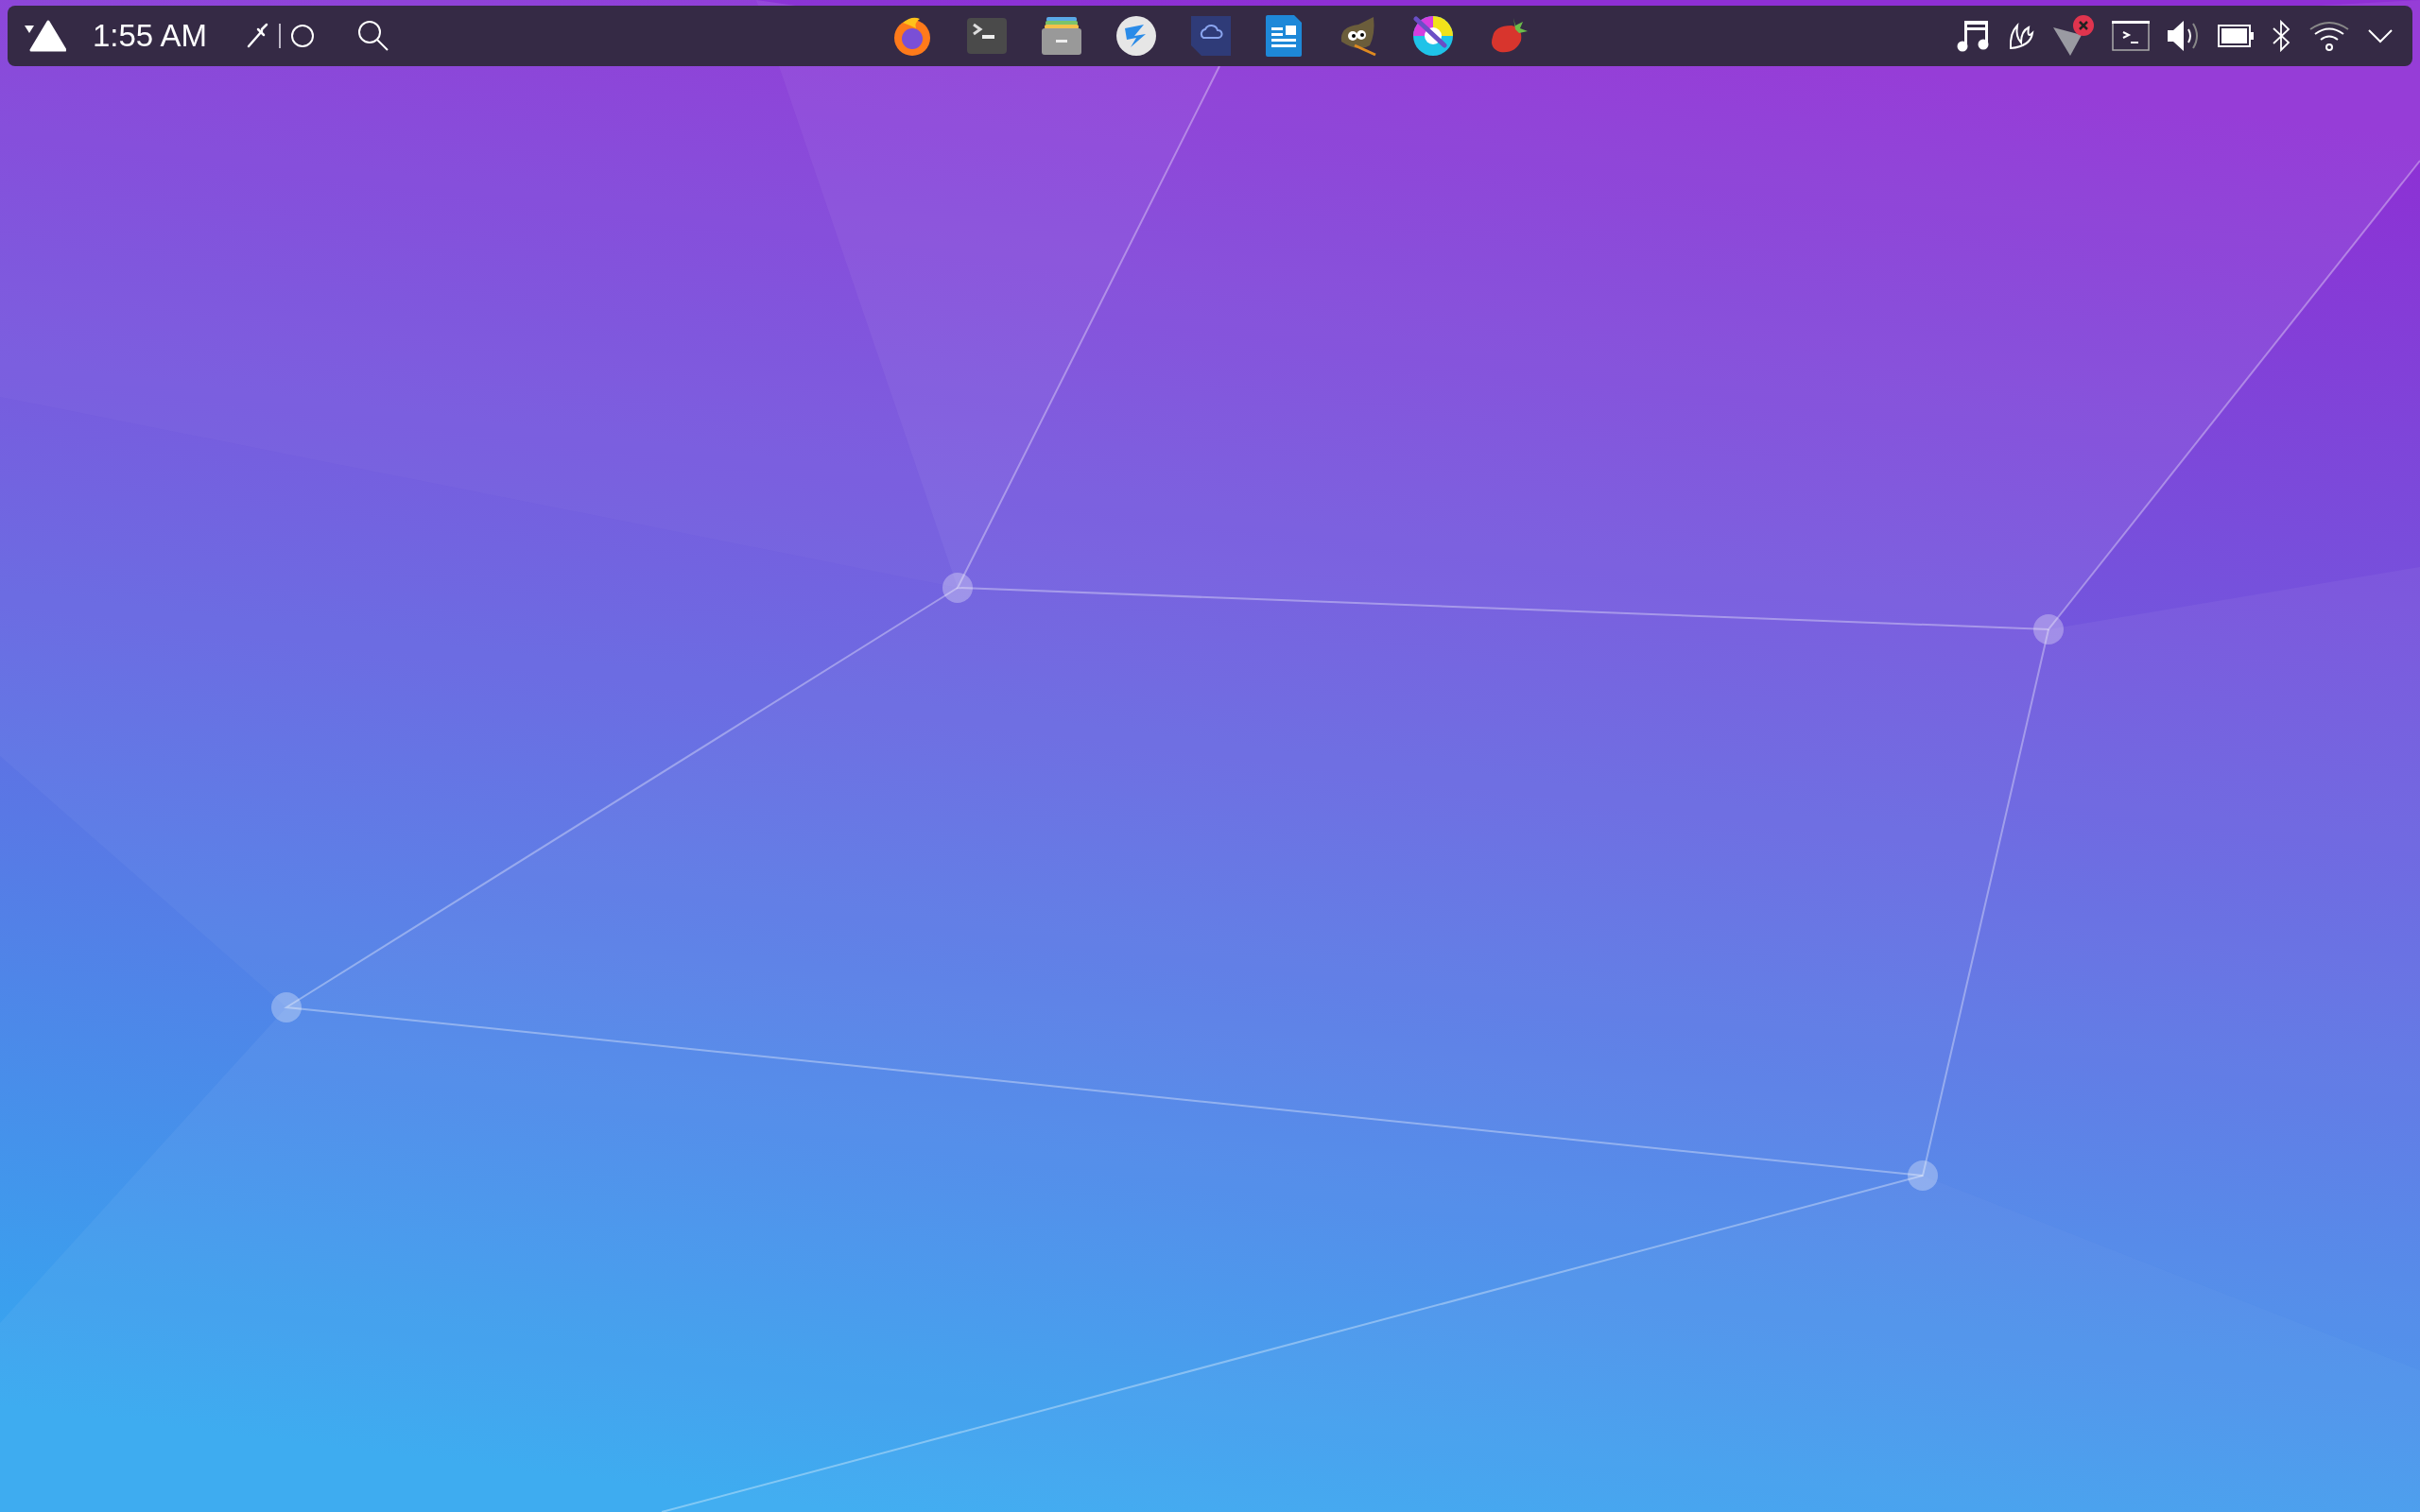 The height and width of the screenshot is (1512, 2420). Describe the element at coordinates (2073, 36) in the screenshot. I see `vpn-error-icon` at that location.